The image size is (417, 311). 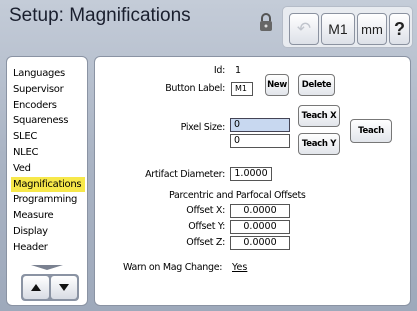 I want to click on menu-item-programming: Programming, so click(x=48, y=200).